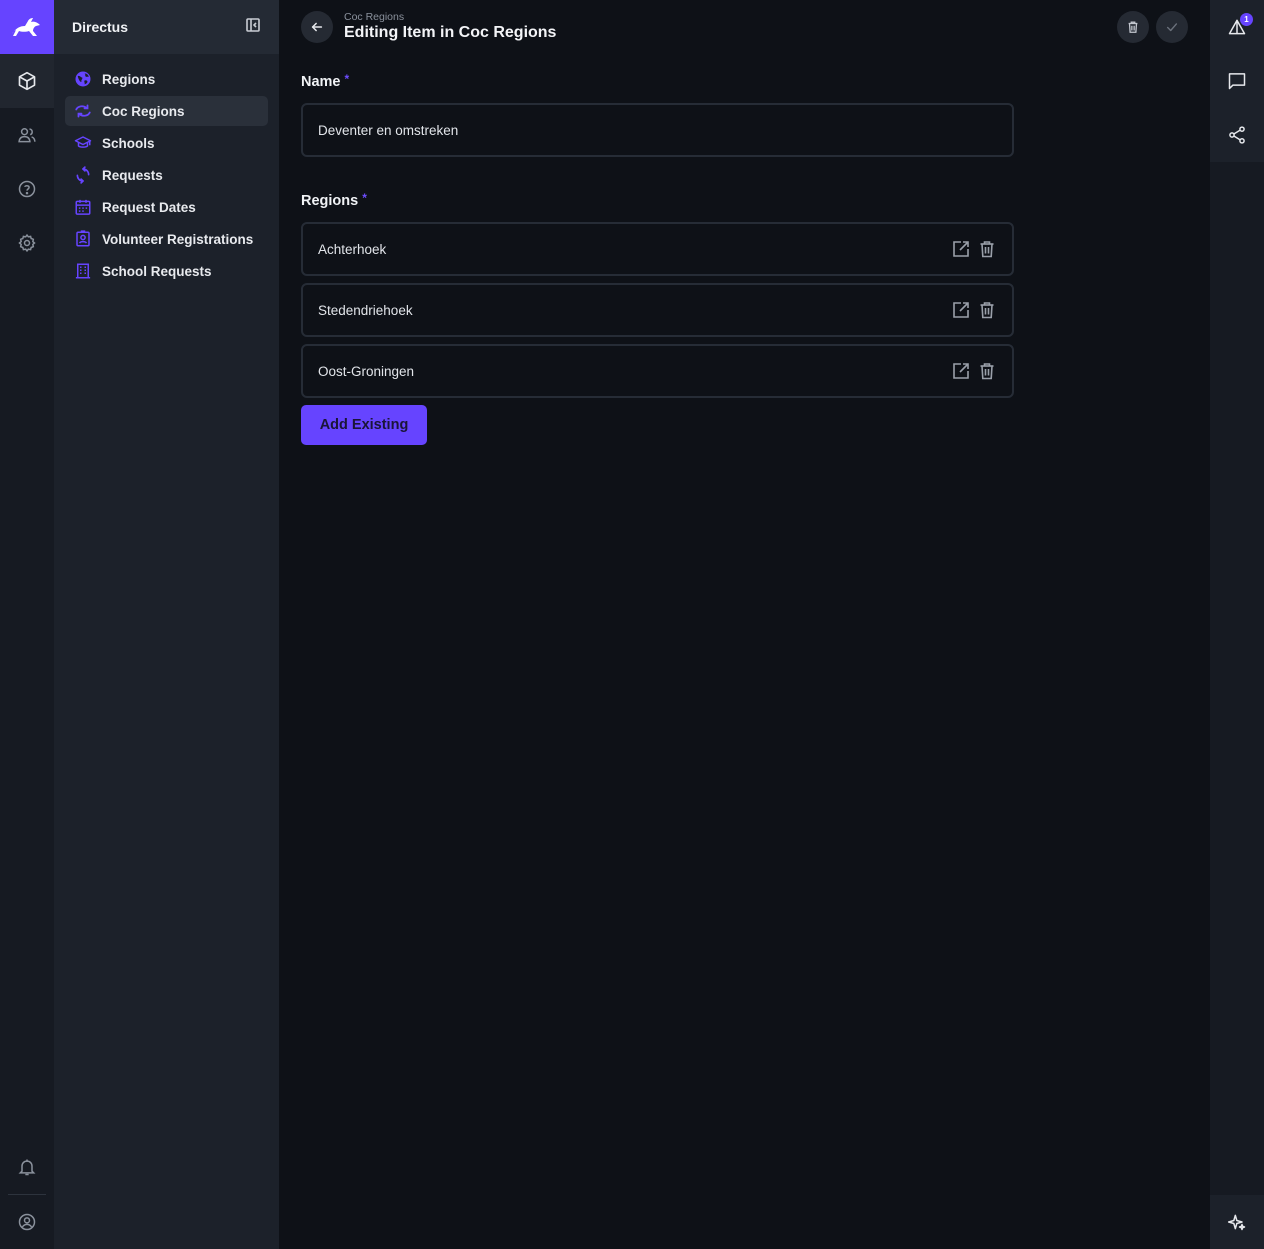 This screenshot has width=1264, height=1249. I want to click on bell-icon, so click(27, 1167).